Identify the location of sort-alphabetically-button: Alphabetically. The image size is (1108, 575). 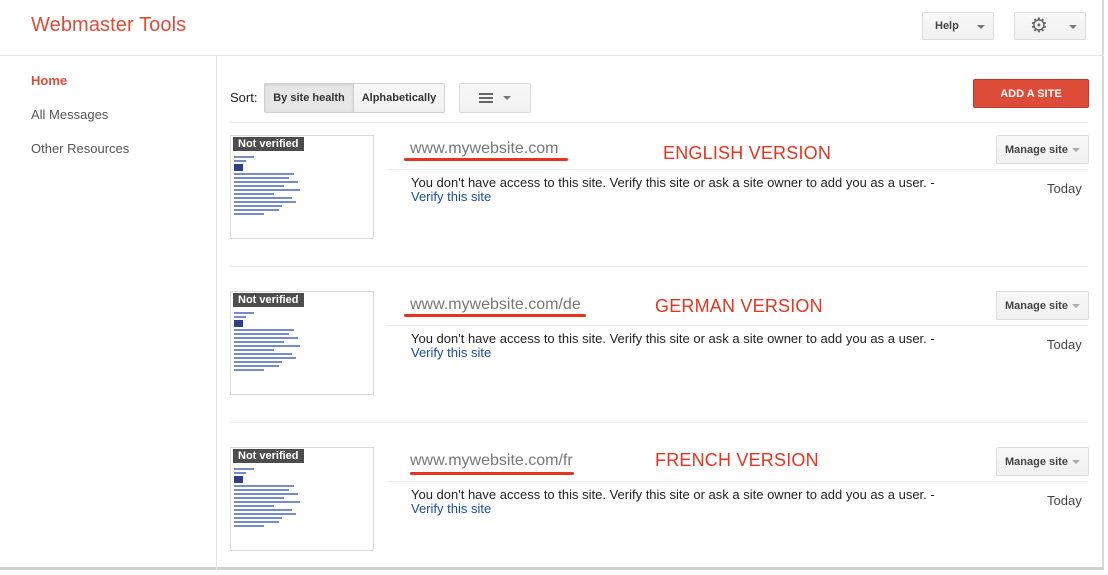
(399, 98).